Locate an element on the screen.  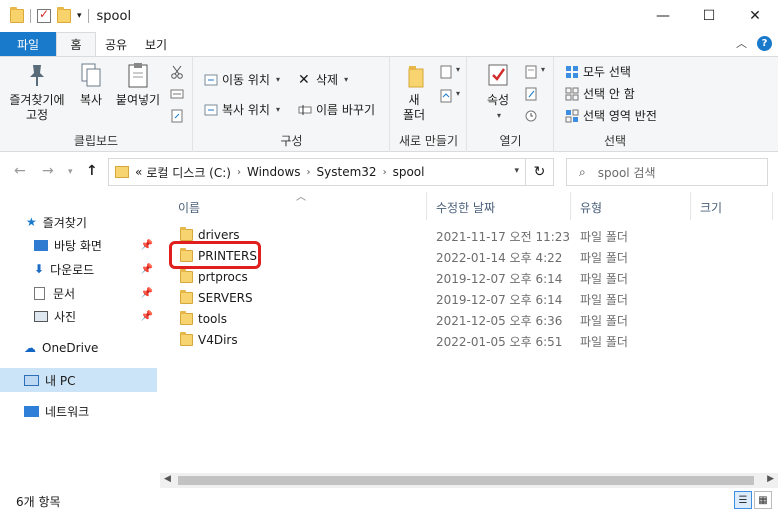
address-history-chevron-icon: ▾ is located at coordinates (516, 171).